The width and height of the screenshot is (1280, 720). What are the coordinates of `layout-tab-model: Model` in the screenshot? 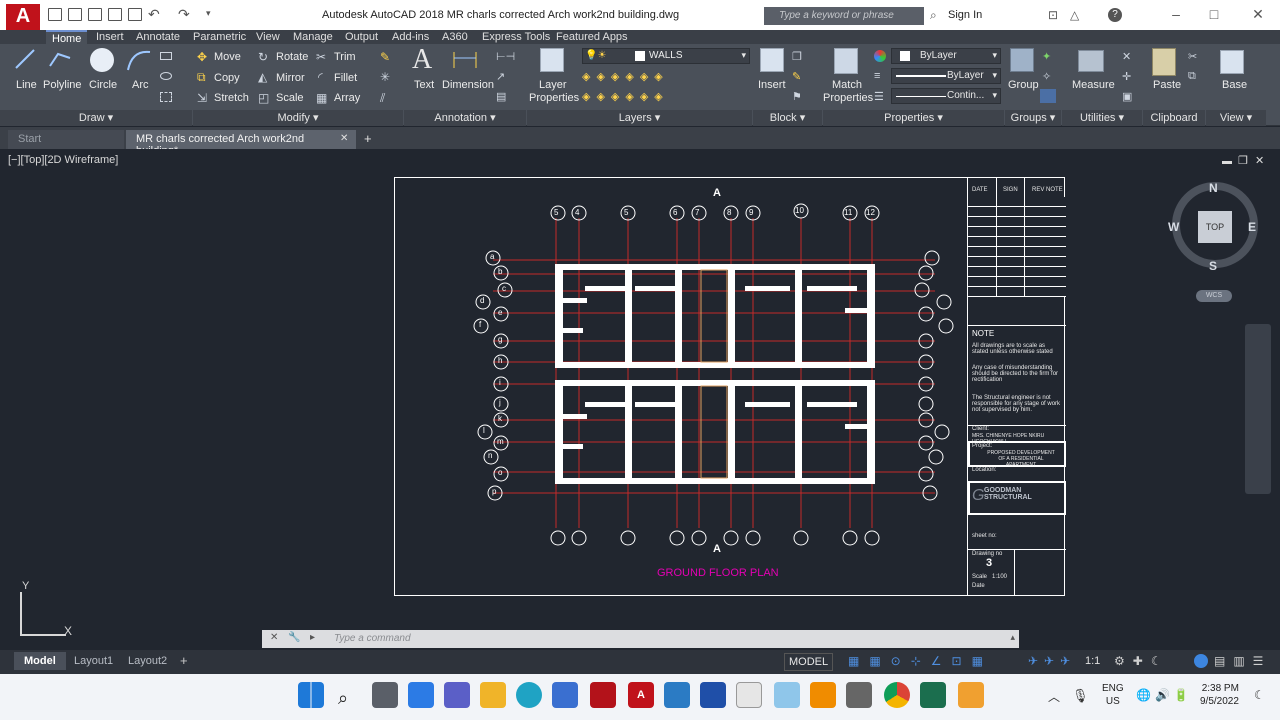 It's located at (40, 661).